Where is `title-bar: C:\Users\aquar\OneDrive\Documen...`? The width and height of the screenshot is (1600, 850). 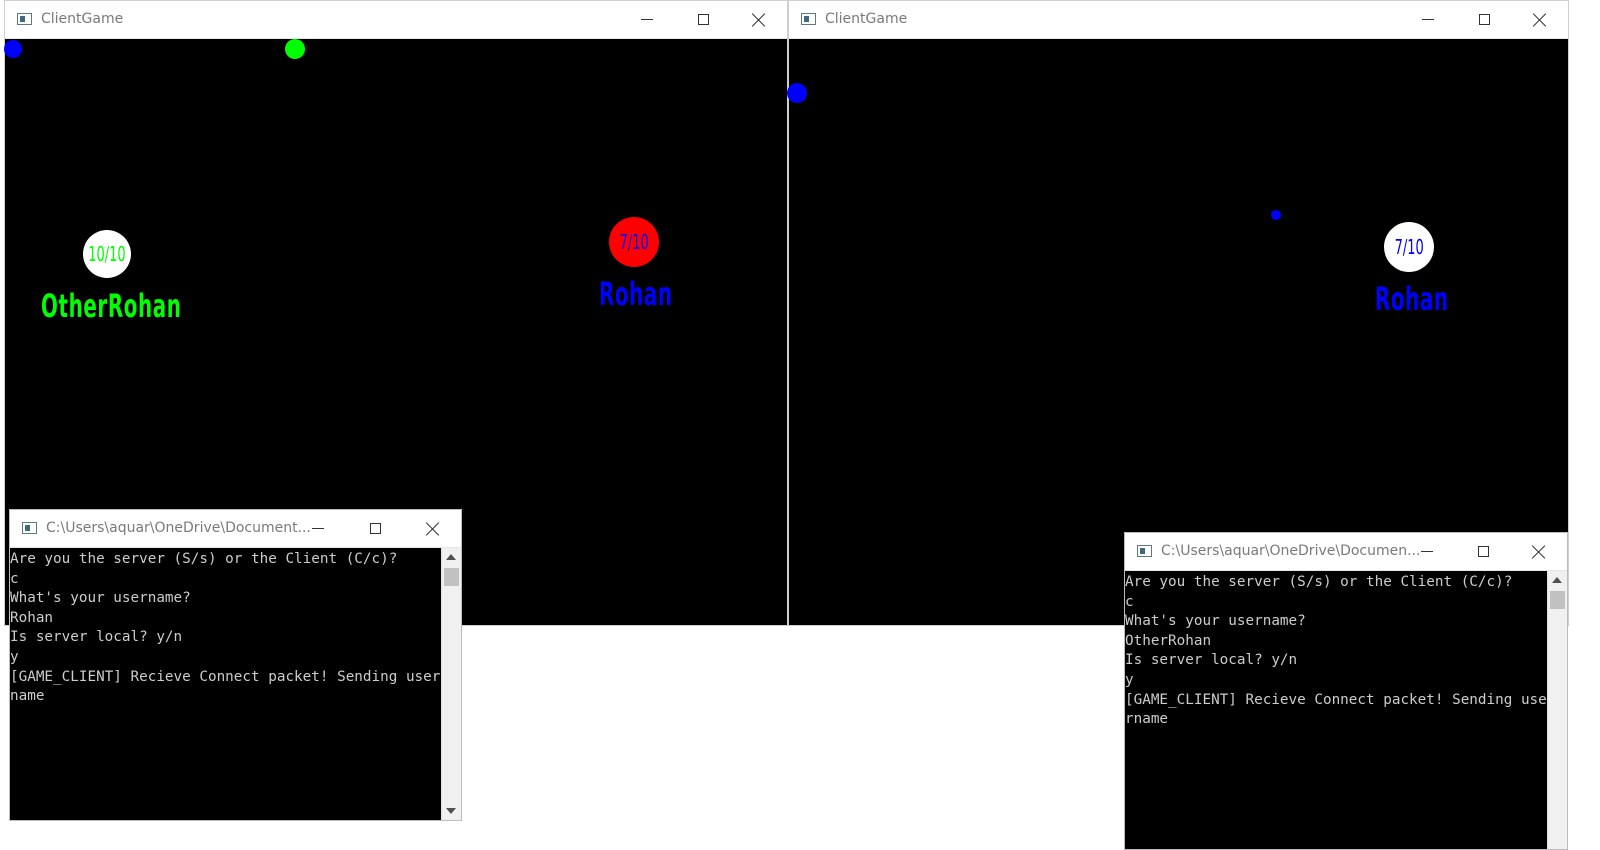
title-bar: C:\Users\aquar\OneDrive\Documen... is located at coordinates (1346, 552).